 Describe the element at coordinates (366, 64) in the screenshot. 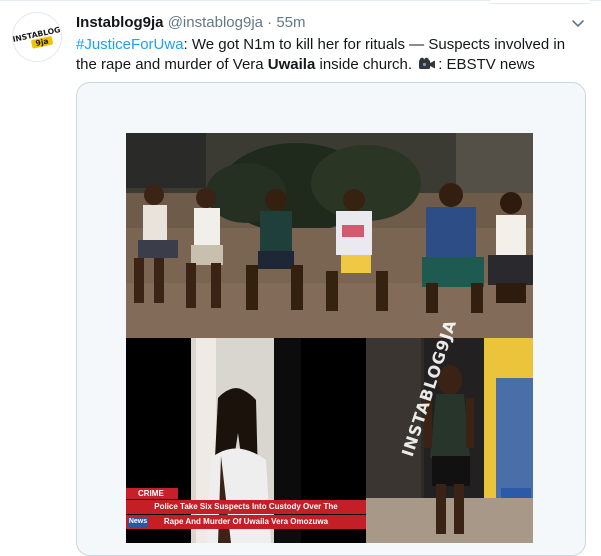

I see `tweet-text-part2: inside church.` at that location.